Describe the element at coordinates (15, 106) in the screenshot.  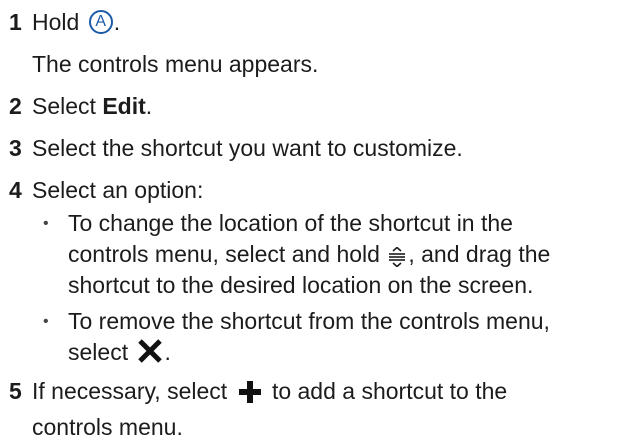
I see `step-number: 2` at that location.